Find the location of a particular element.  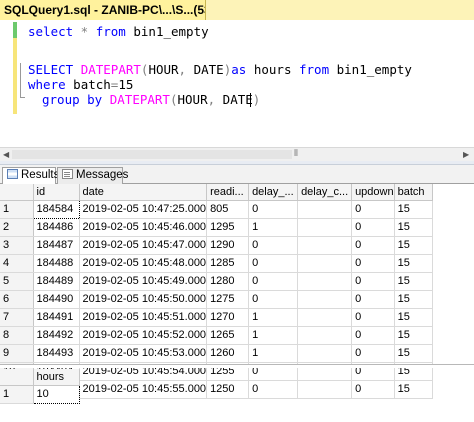

row-number-cell: 3 is located at coordinates (17, 245).